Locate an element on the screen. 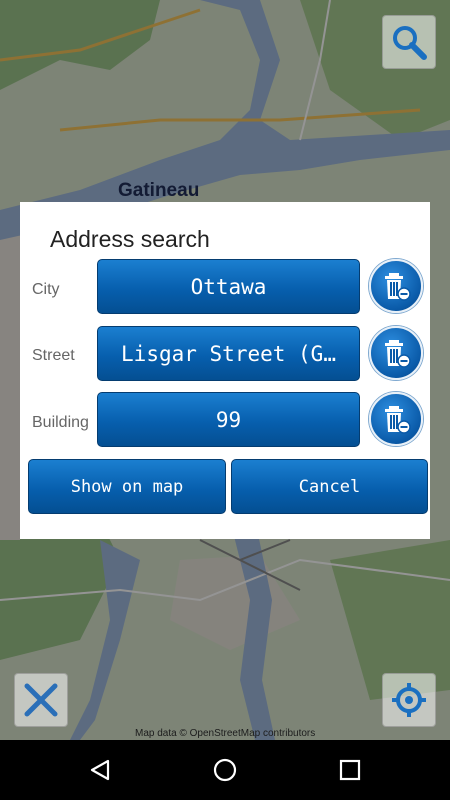  city-field: Ottawa is located at coordinates (228, 286).